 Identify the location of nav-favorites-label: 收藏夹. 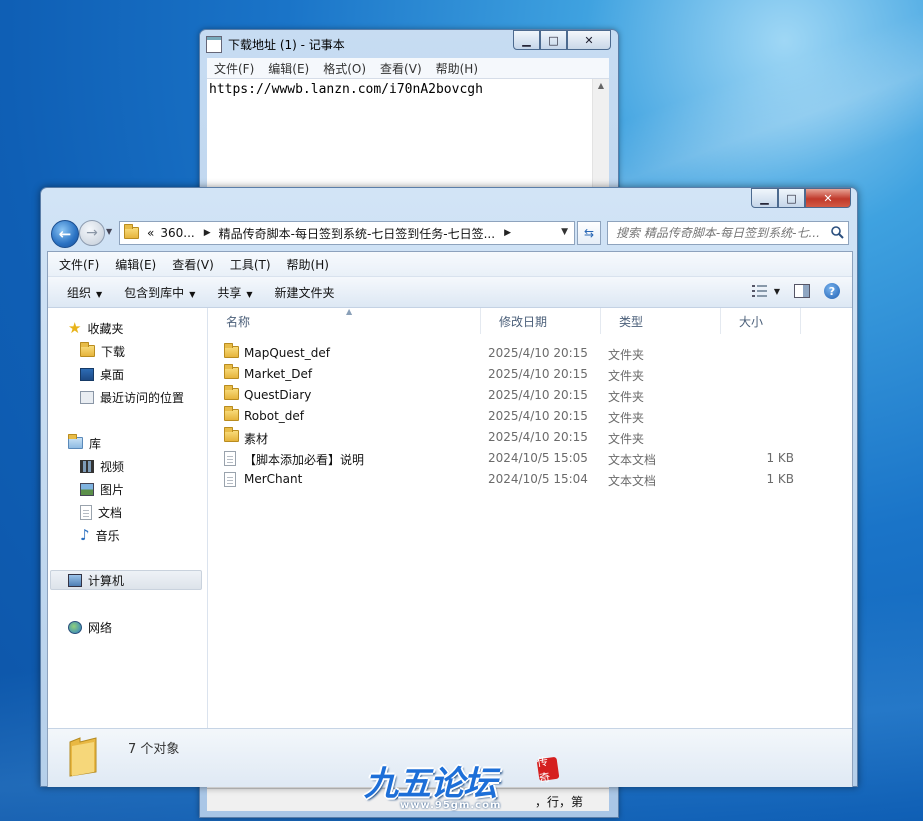
(105, 328).